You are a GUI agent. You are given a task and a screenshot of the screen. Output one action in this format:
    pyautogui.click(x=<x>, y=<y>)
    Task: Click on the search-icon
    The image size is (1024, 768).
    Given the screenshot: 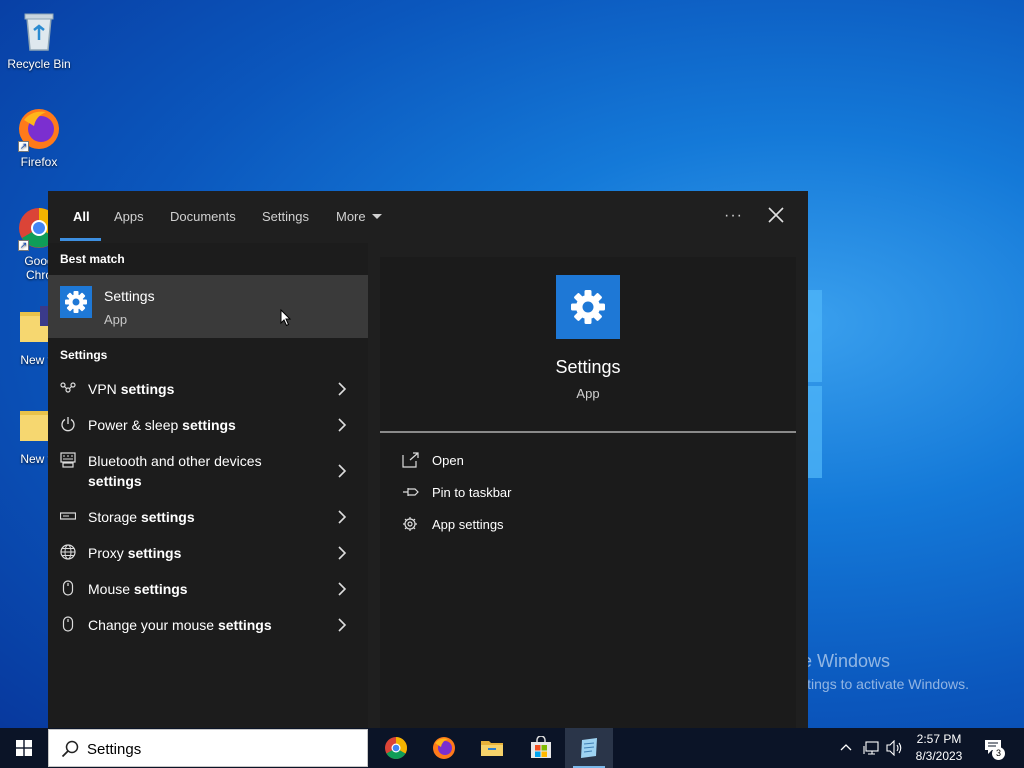 What is the action you would take?
    pyautogui.click(x=70, y=749)
    